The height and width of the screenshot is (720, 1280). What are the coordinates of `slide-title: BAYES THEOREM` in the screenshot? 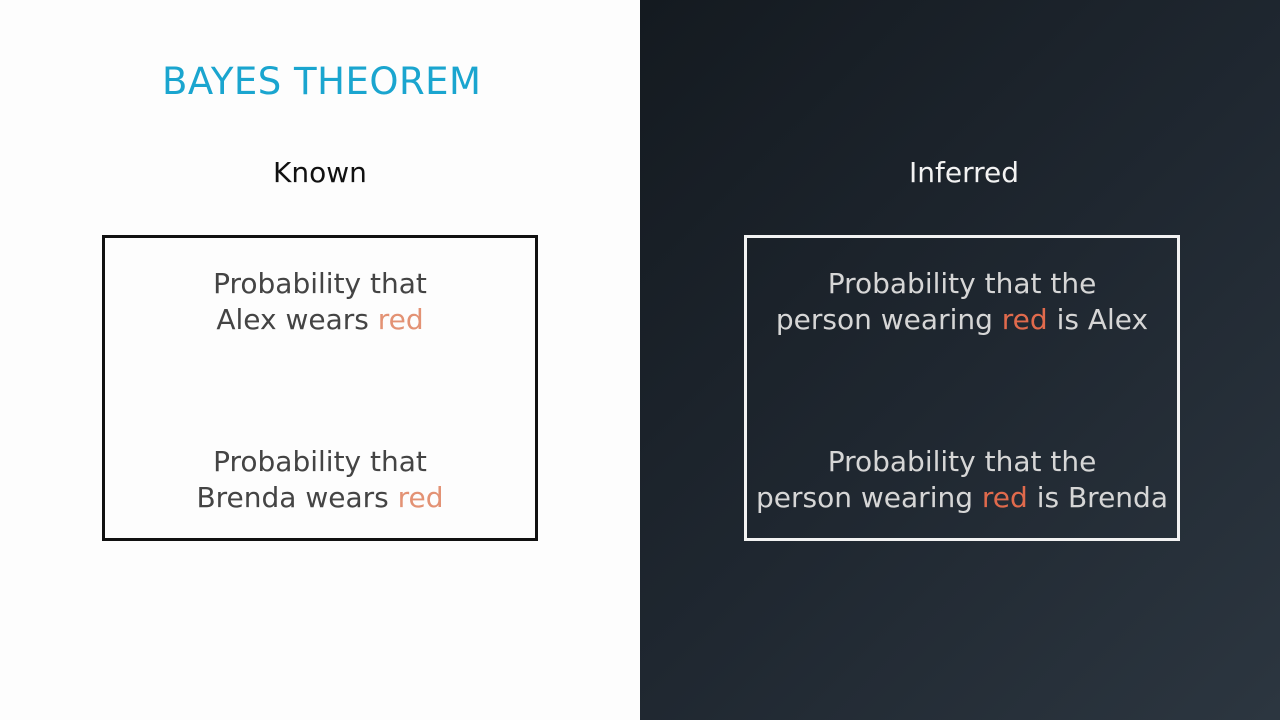 It's located at (322, 81).